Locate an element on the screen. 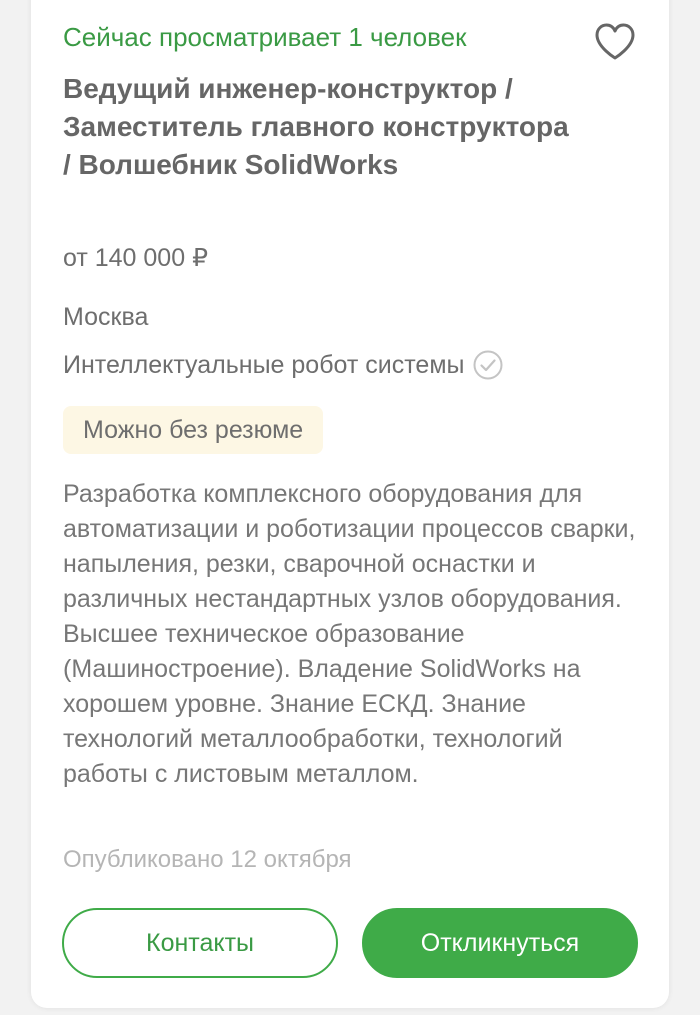 The height and width of the screenshot is (1015, 700). published-date: Опубликовано 12 октября is located at coordinates (207, 859).